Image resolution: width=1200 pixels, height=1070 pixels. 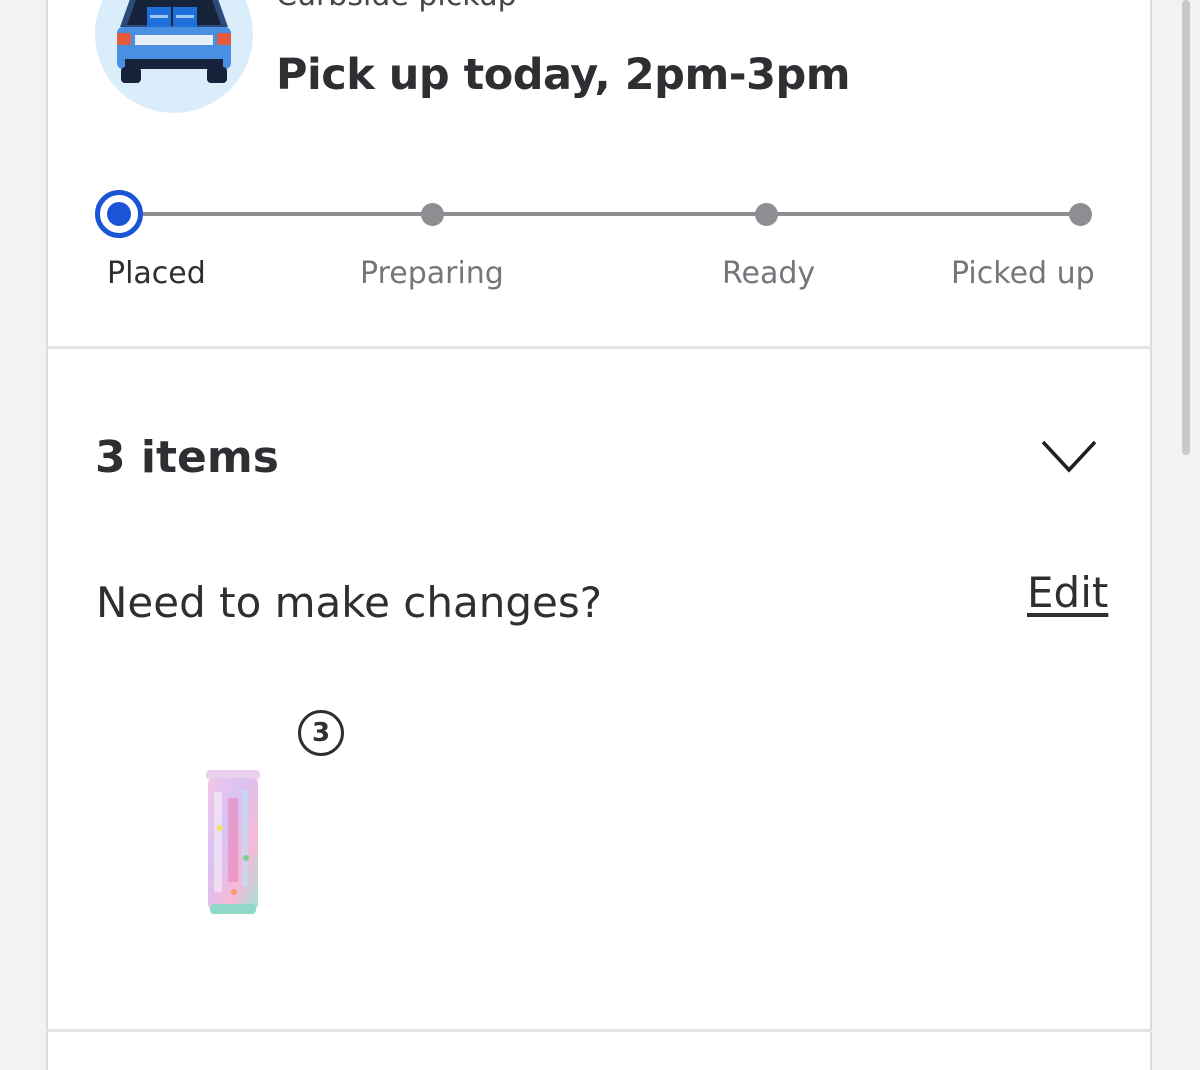 What do you see at coordinates (321, 733) in the screenshot?
I see `quantity-badge: 3` at bounding box center [321, 733].